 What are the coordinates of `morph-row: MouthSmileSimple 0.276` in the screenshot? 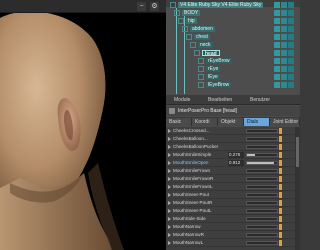 It's located at (233, 155).